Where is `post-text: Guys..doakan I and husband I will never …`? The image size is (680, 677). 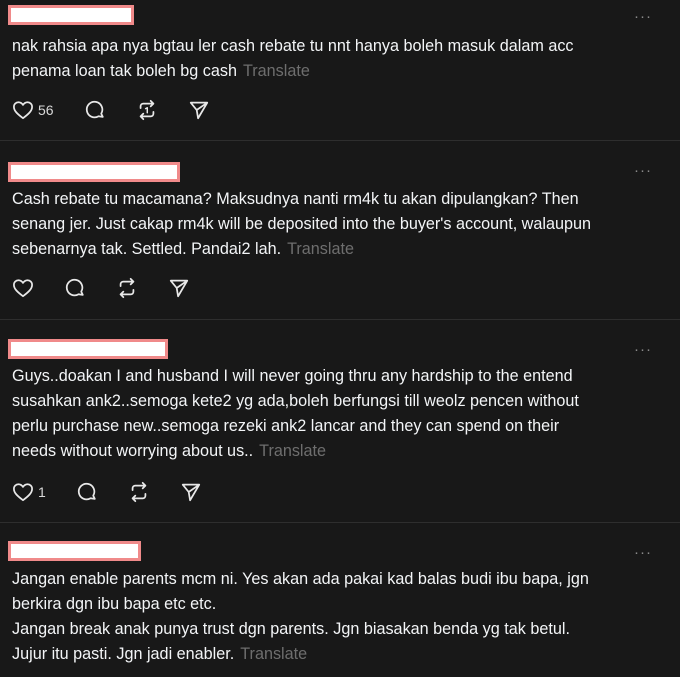 post-text: Guys..doakan I and husband I will never … is located at coordinates (332, 414).